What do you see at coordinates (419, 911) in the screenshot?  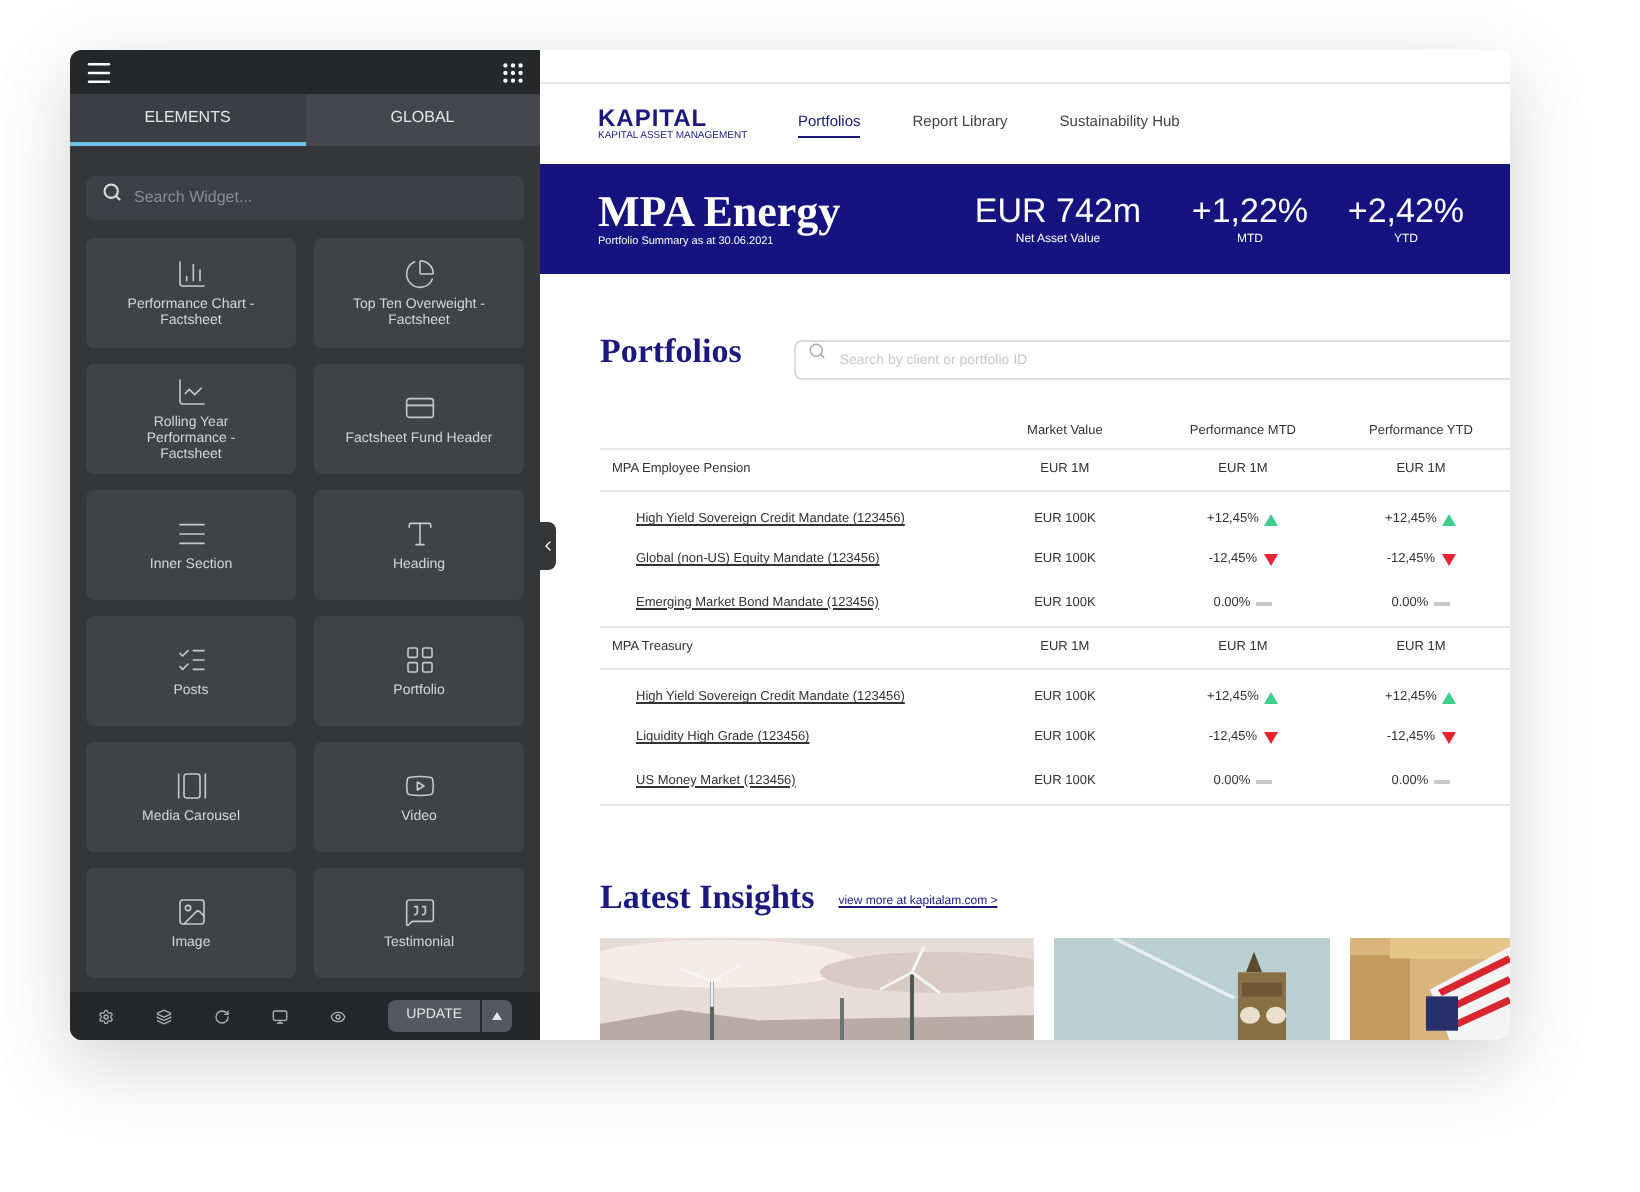 I see `speech-bubble-icon` at bounding box center [419, 911].